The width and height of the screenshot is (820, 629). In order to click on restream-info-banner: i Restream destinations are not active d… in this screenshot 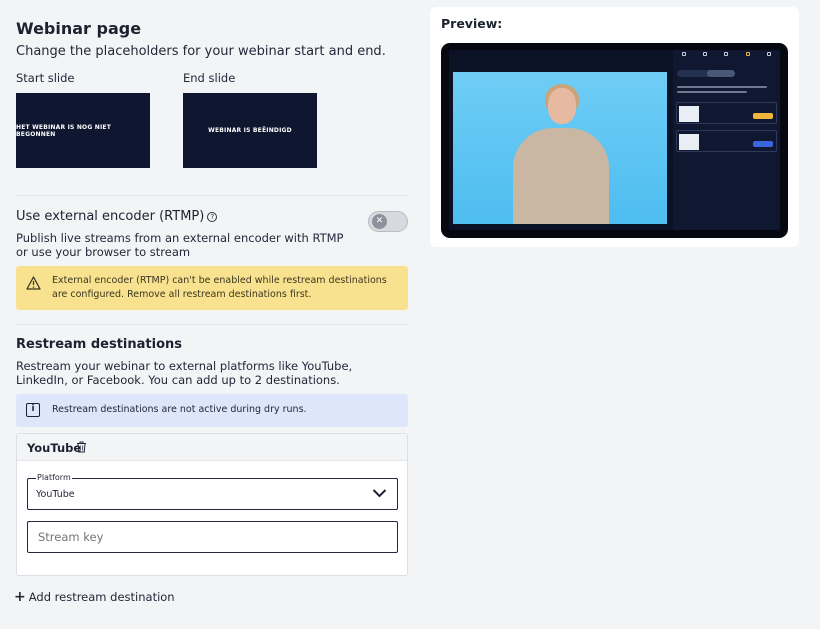, I will do `click(212, 410)`.